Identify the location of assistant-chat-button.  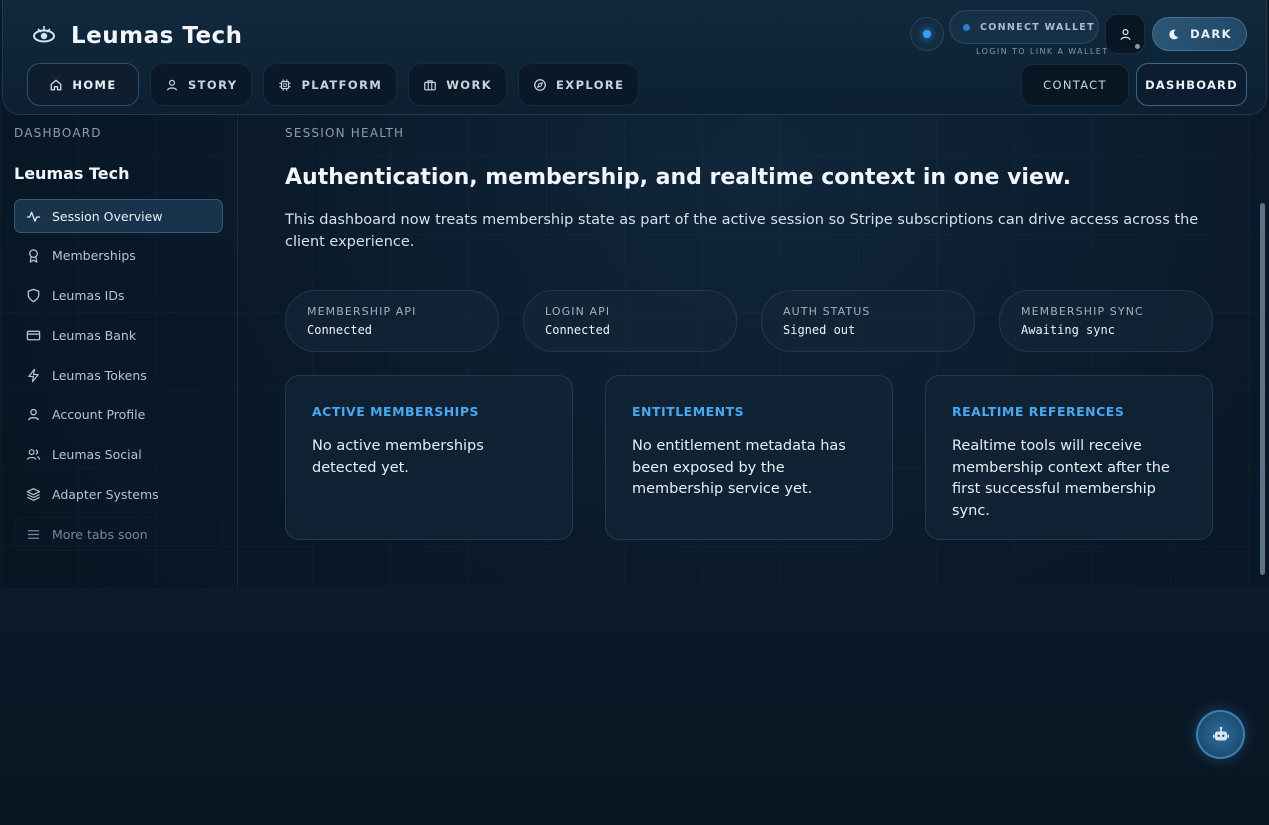
(1220, 734).